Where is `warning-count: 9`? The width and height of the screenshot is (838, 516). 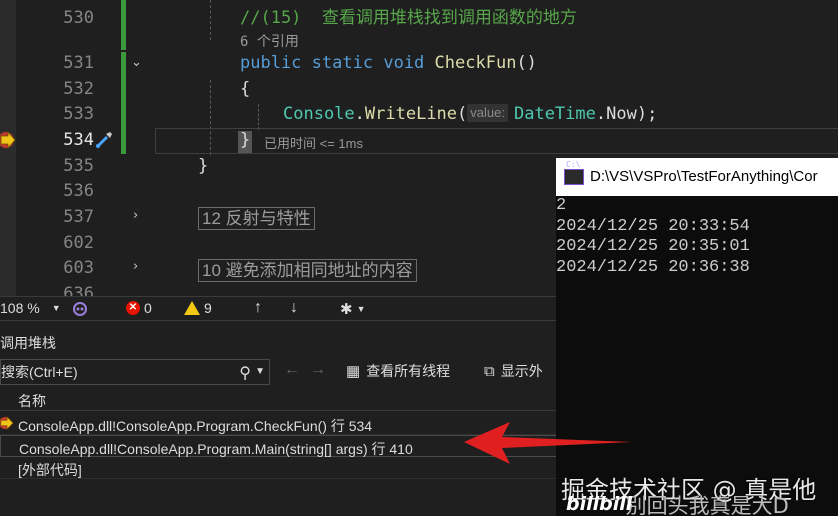 warning-count: 9 is located at coordinates (208, 308).